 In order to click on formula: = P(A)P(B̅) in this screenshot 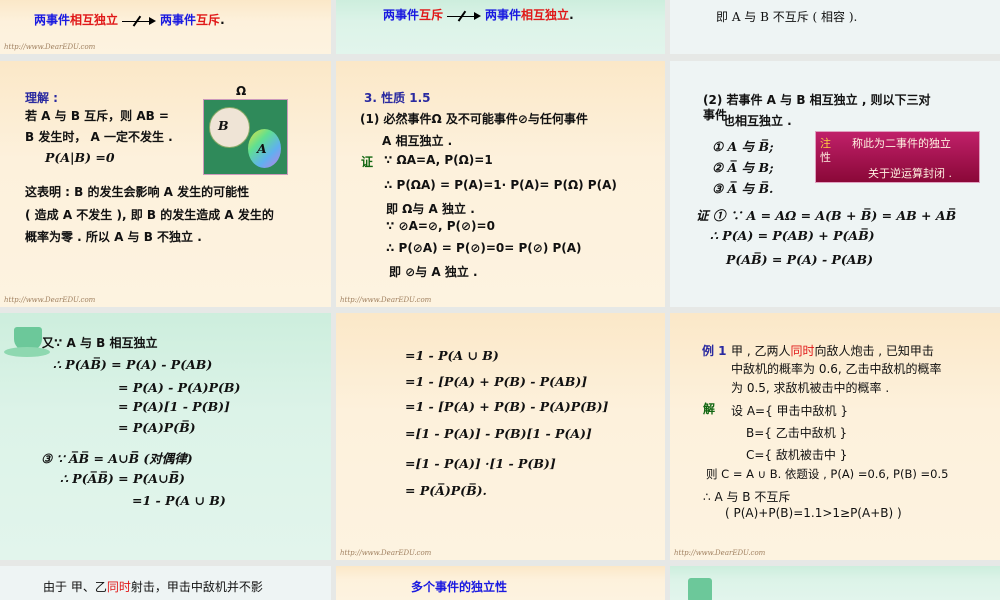, I will do `click(157, 427)`.